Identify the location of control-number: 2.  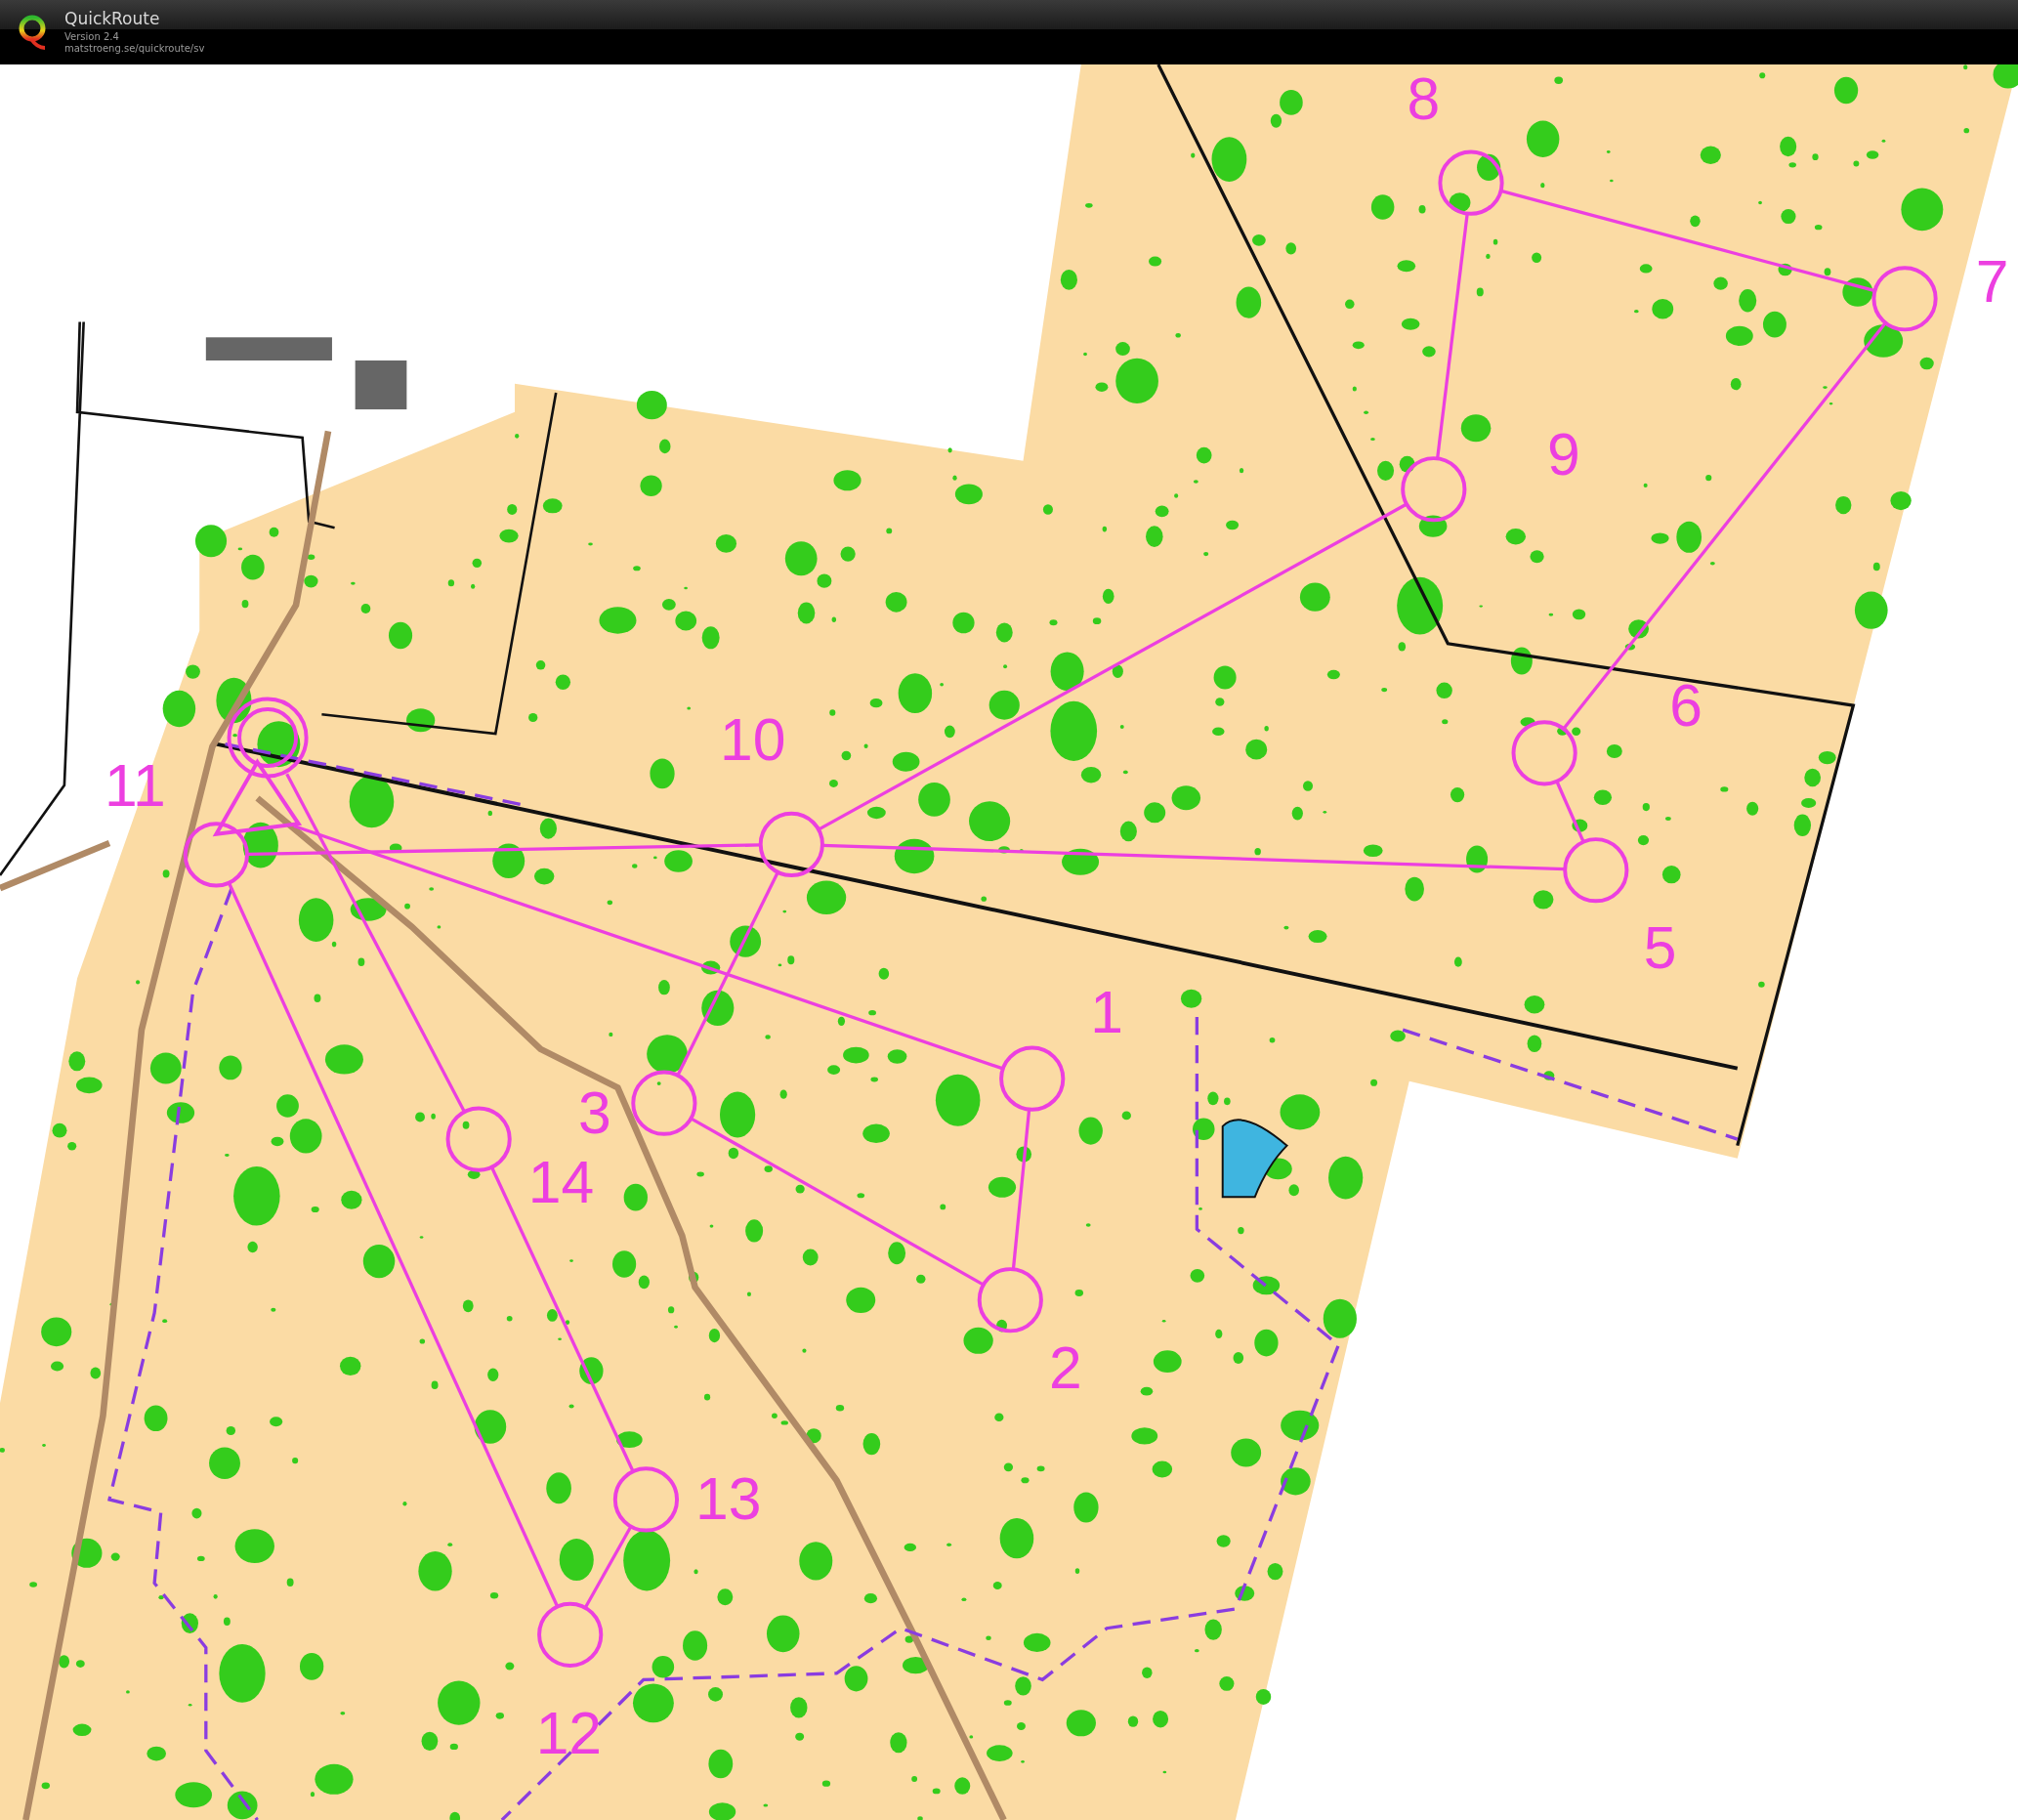
(1065, 1367).